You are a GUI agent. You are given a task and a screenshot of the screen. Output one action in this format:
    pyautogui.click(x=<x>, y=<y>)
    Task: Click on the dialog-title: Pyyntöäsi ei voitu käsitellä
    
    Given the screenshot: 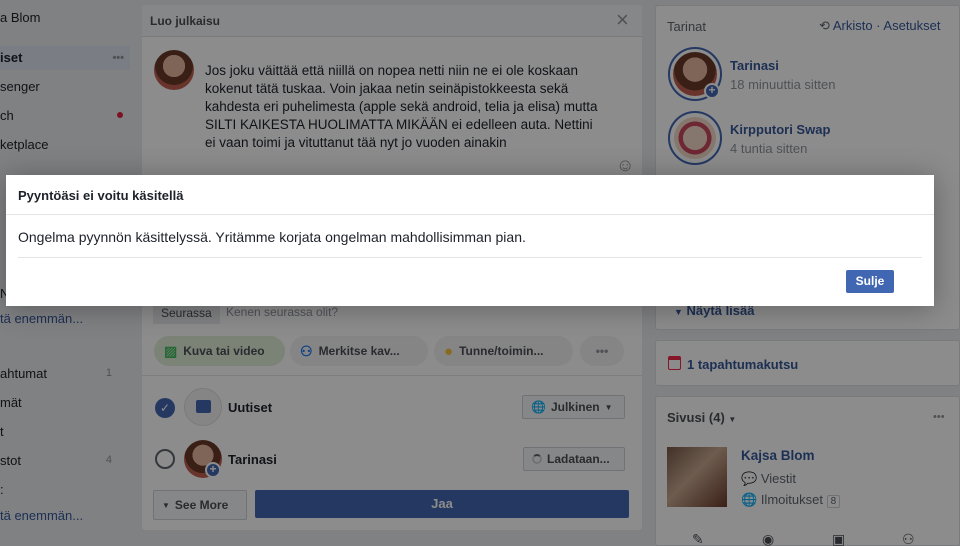 What is the action you would take?
    pyautogui.click(x=101, y=195)
    